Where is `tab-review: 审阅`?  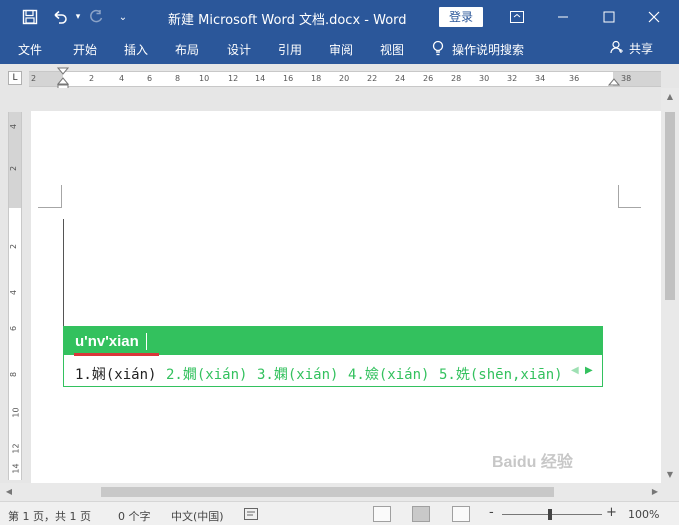 tab-review: 审阅 is located at coordinates (341, 49).